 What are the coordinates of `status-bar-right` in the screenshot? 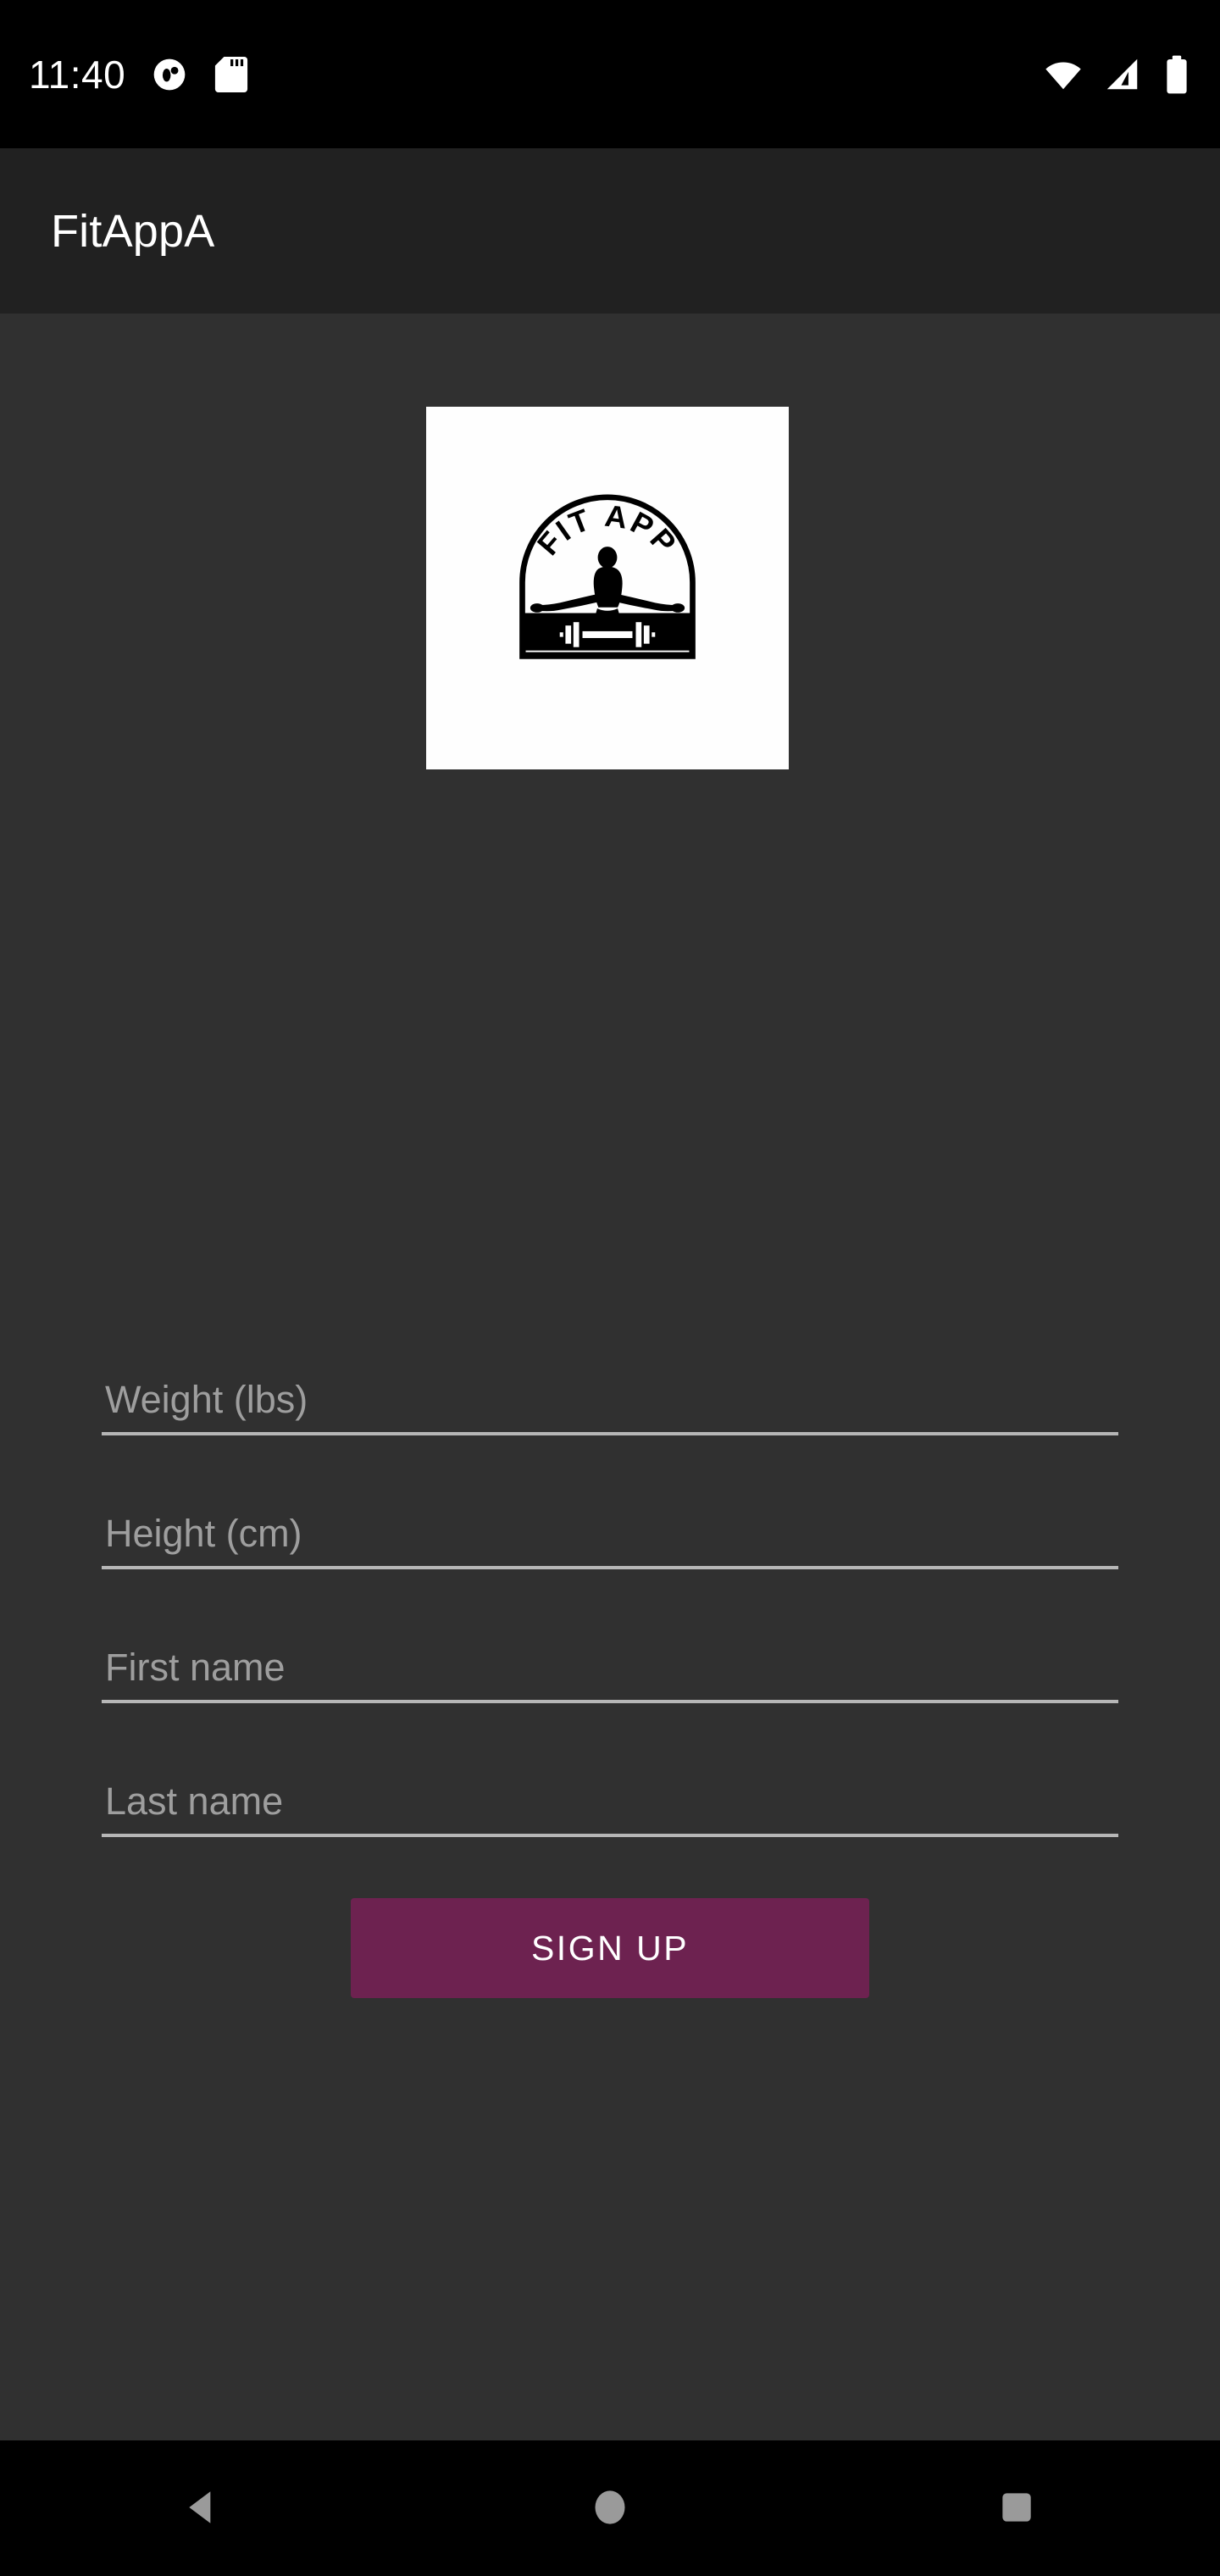 It's located at (1117, 74).